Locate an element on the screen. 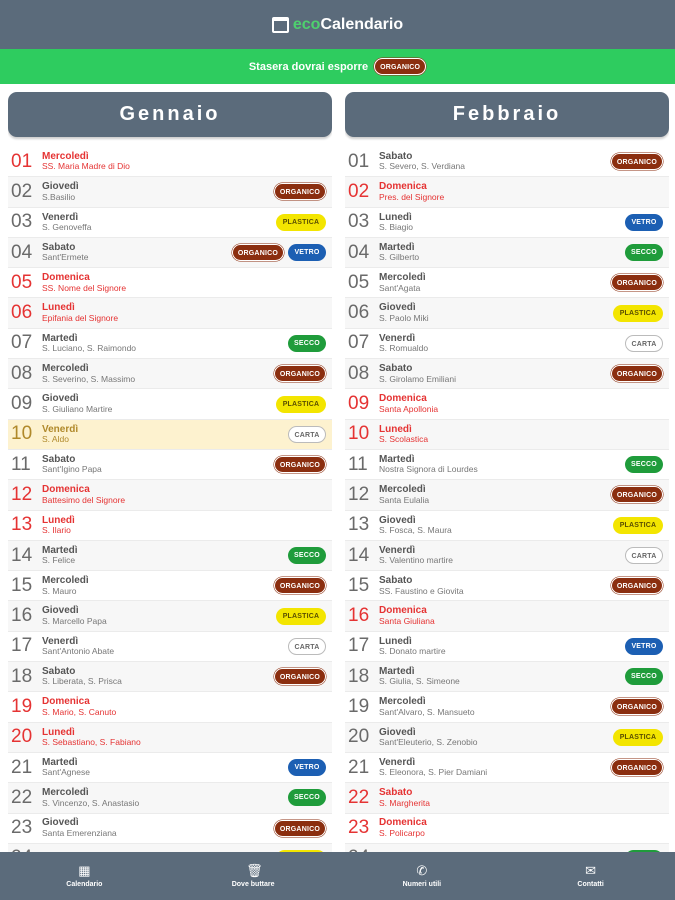 This screenshot has height=900, width=675. day-row: 24LunedìSECCO is located at coordinates (507, 847).